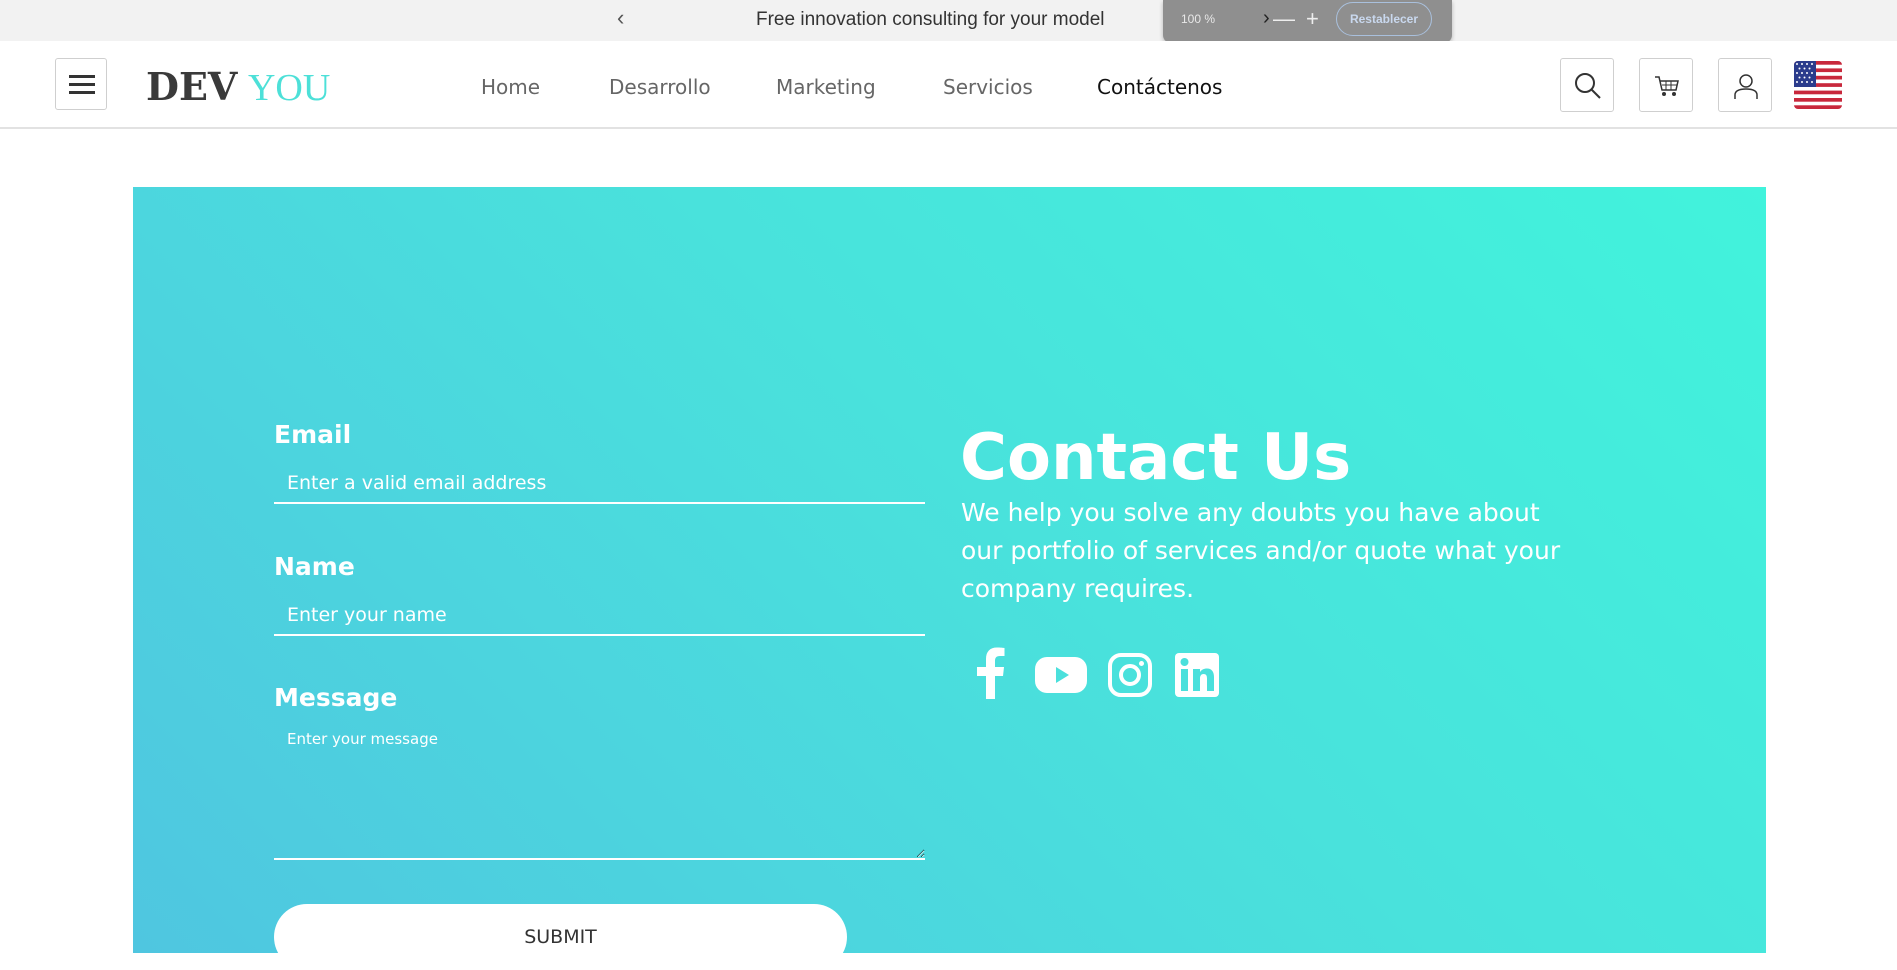 This screenshot has height=970, width=1897. What do you see at coordinates (1061, 677) in the screenshot?
I see `youtube-icon` at bounding box center [1061, 677].